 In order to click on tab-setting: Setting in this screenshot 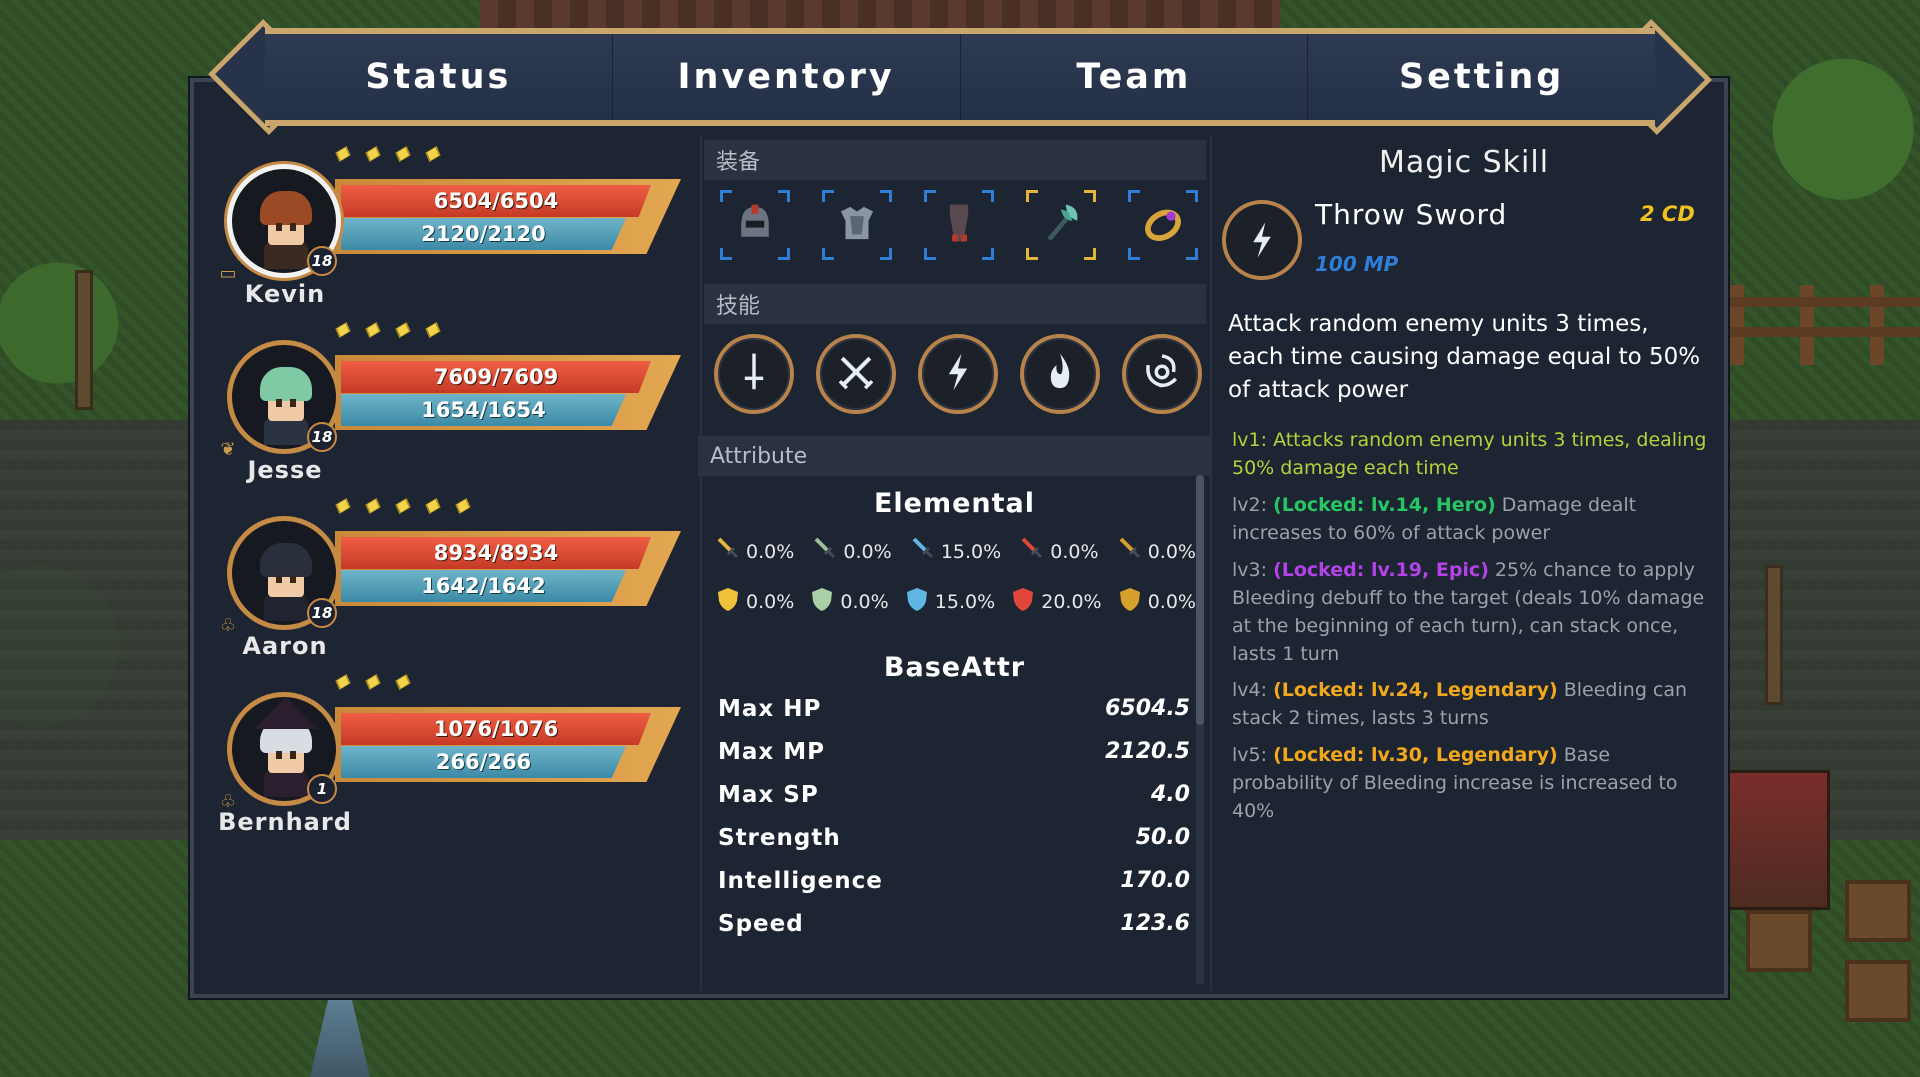, I will do `click(1481, 77)`.